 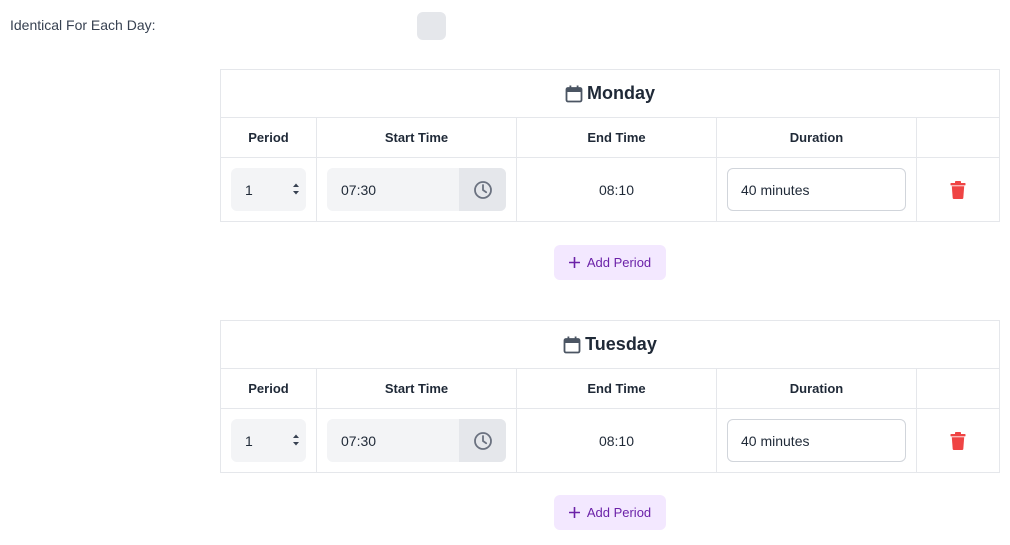 What do you see at coordinates (230, 26) in the screenshot?
I see `identical-setting: Identical For Each Day:` at bounding box center [230, 26].